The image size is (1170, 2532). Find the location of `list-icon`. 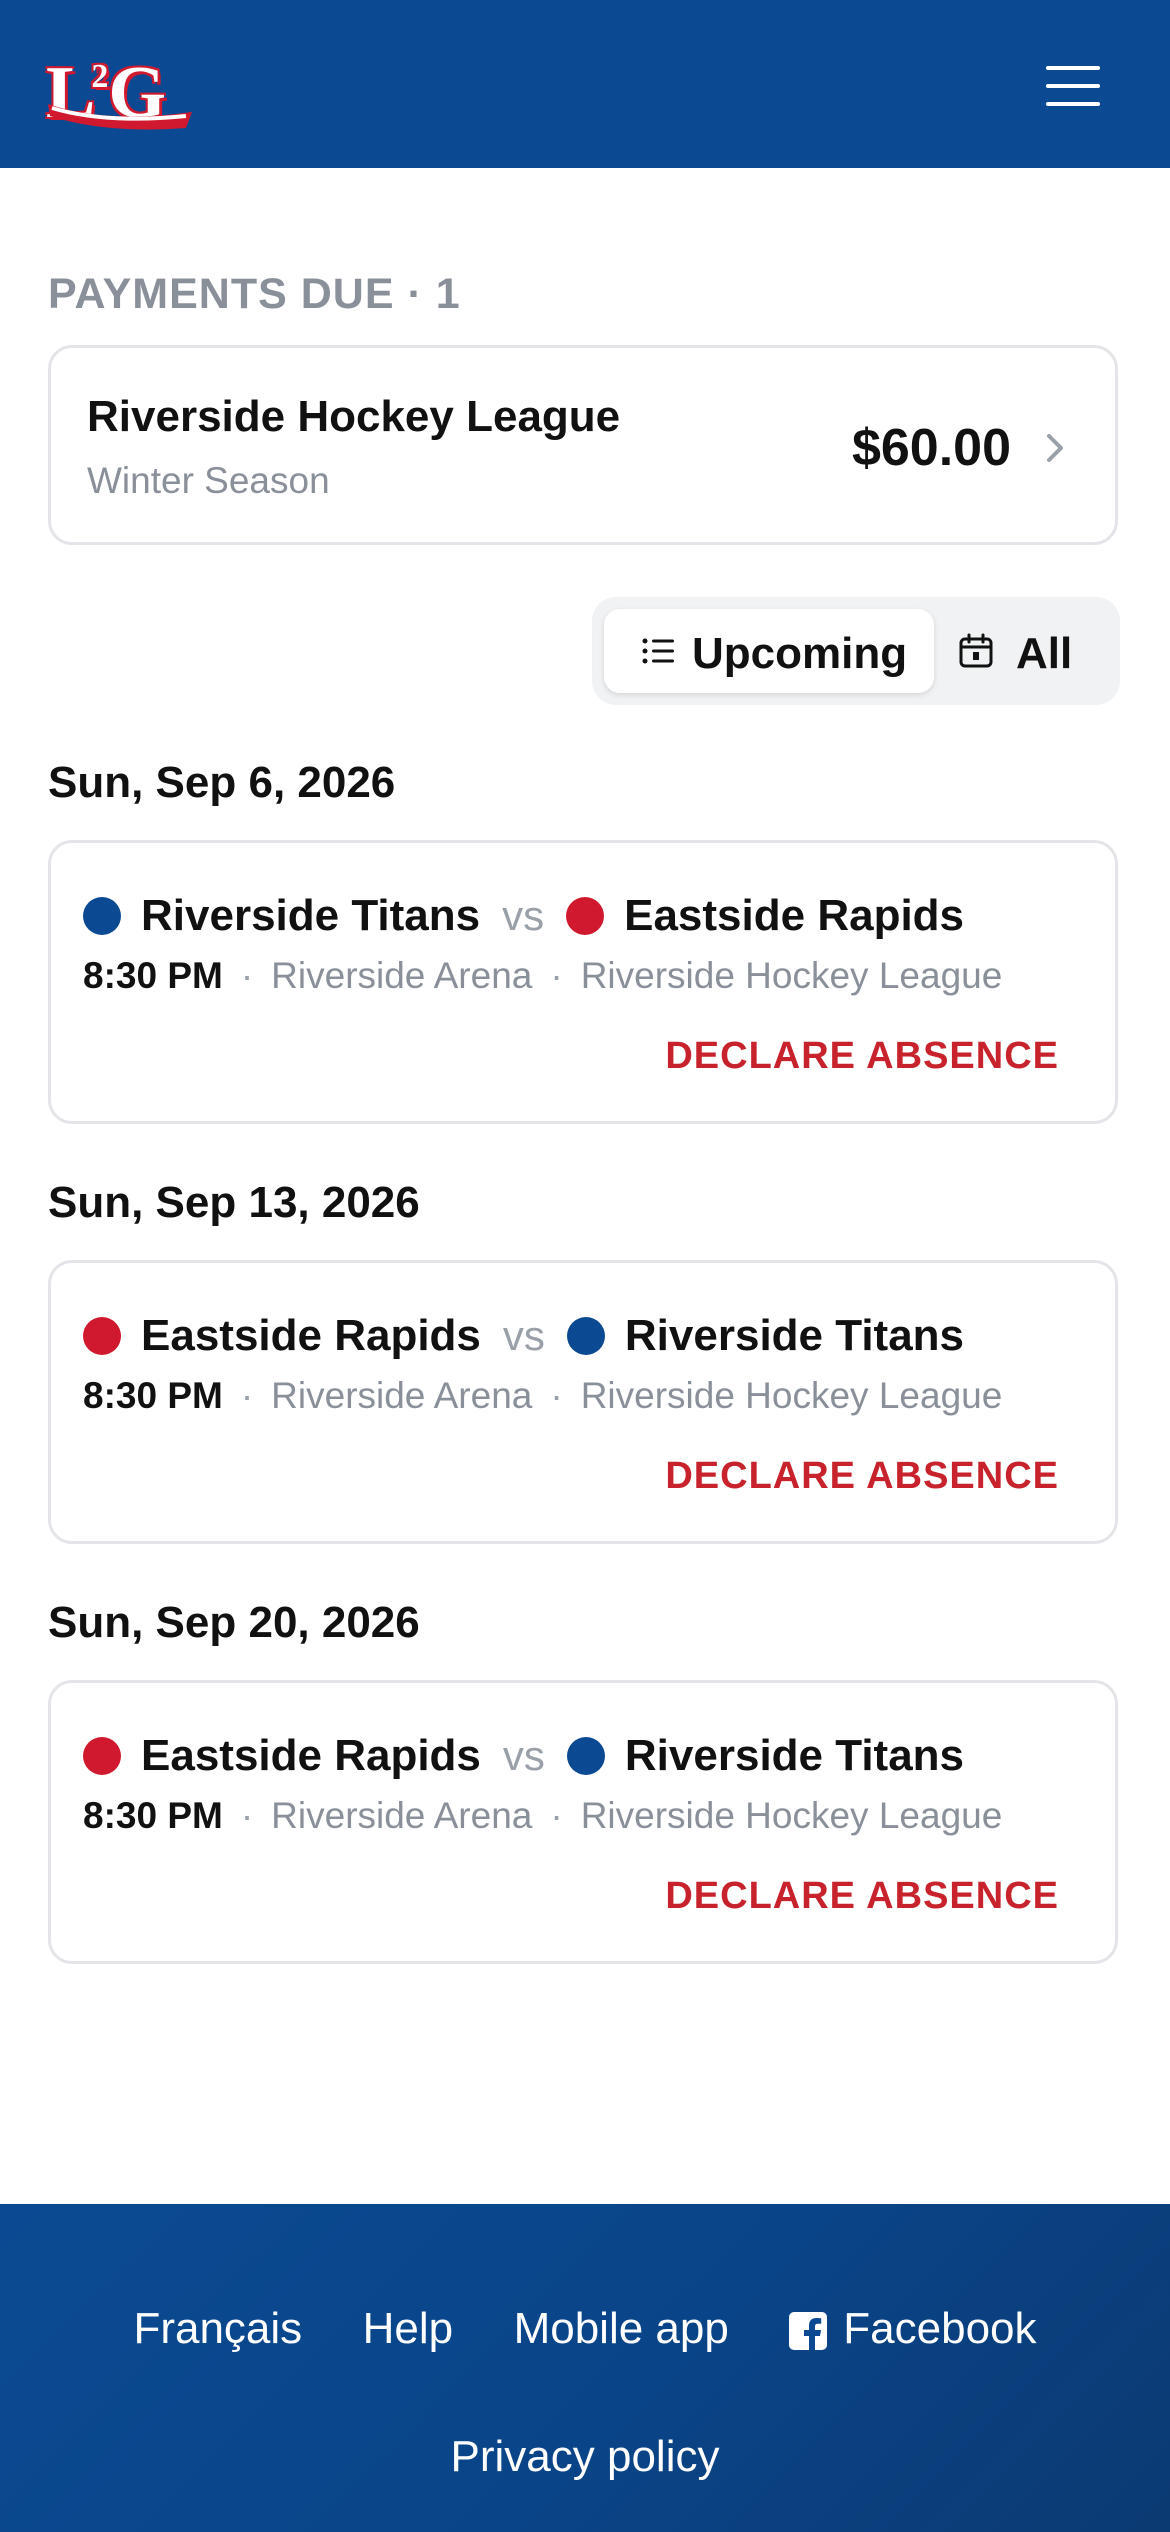

list-icon is located at coordinates (658, 651).